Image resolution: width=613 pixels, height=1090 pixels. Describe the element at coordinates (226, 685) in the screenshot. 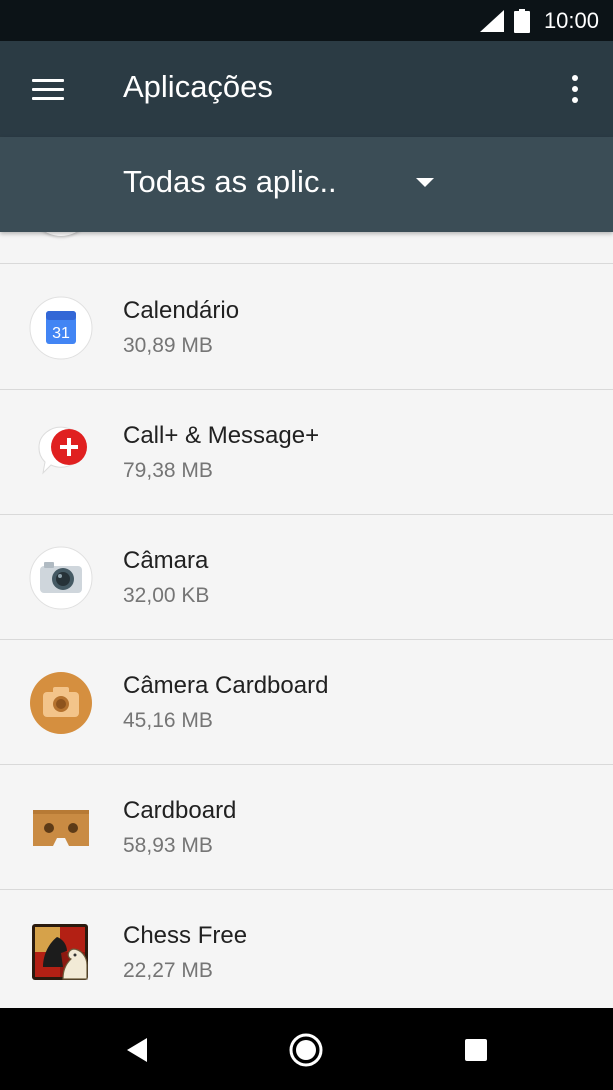

I see `app-name: Câmera Cardboard` at that location.